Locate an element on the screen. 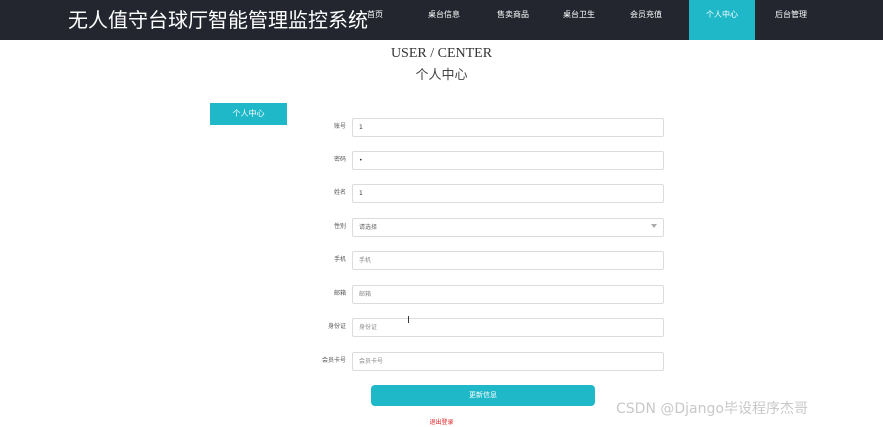  nav-item-hygiene: 桌台卫生 is located at coordinates (579, 20).